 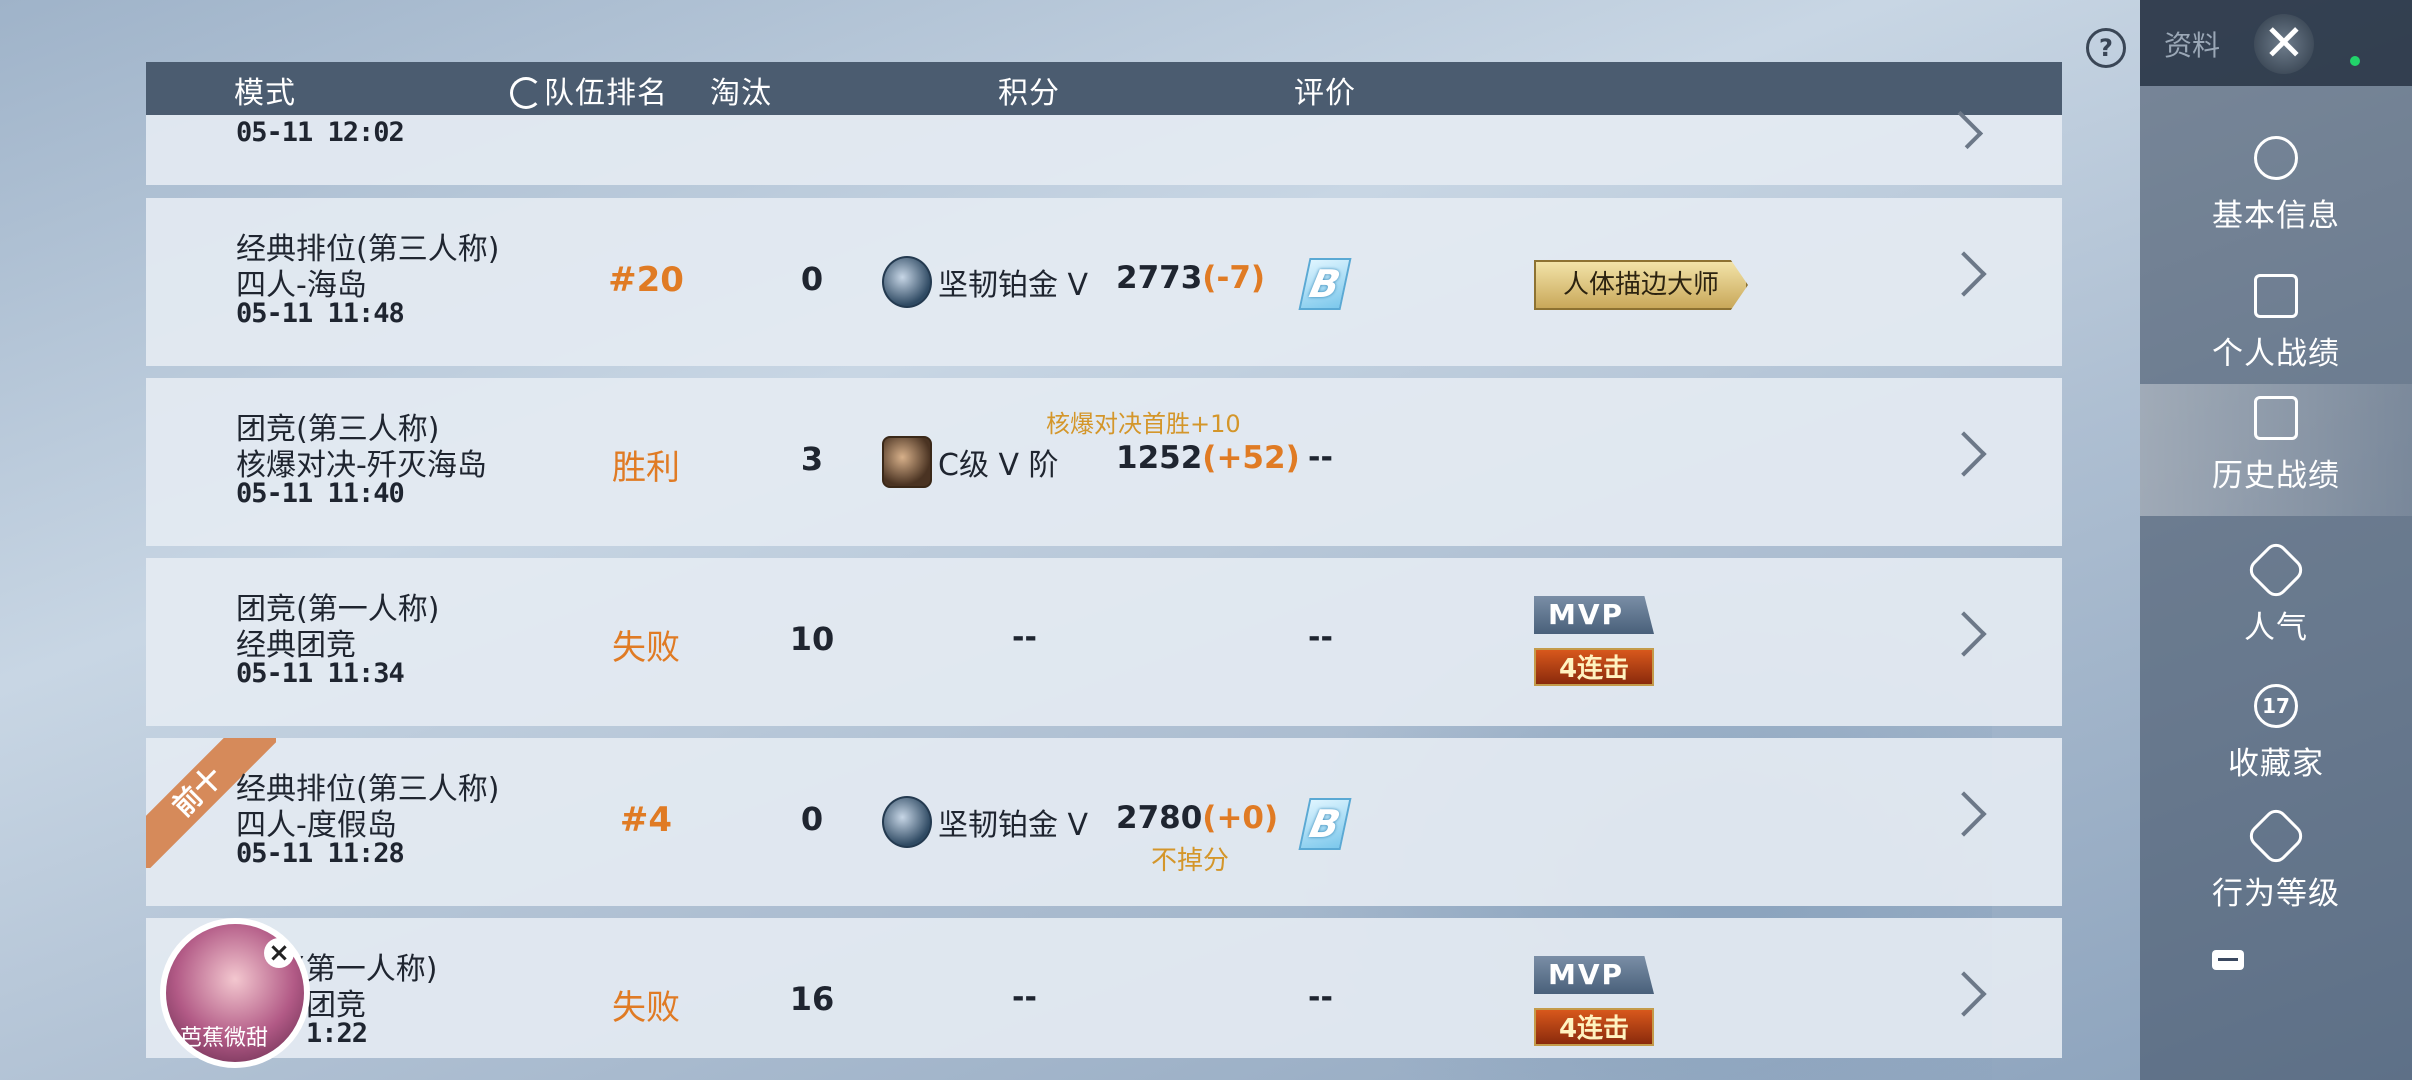 I want to click on history-doc-icon, so click(x=2276, y=418).